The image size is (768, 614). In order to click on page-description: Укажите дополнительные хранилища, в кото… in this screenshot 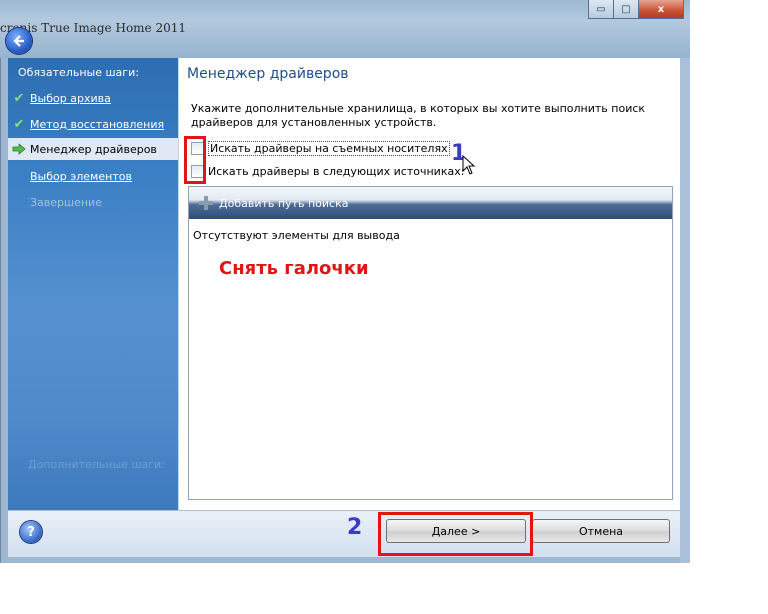, I will do `click(418, 115)`.